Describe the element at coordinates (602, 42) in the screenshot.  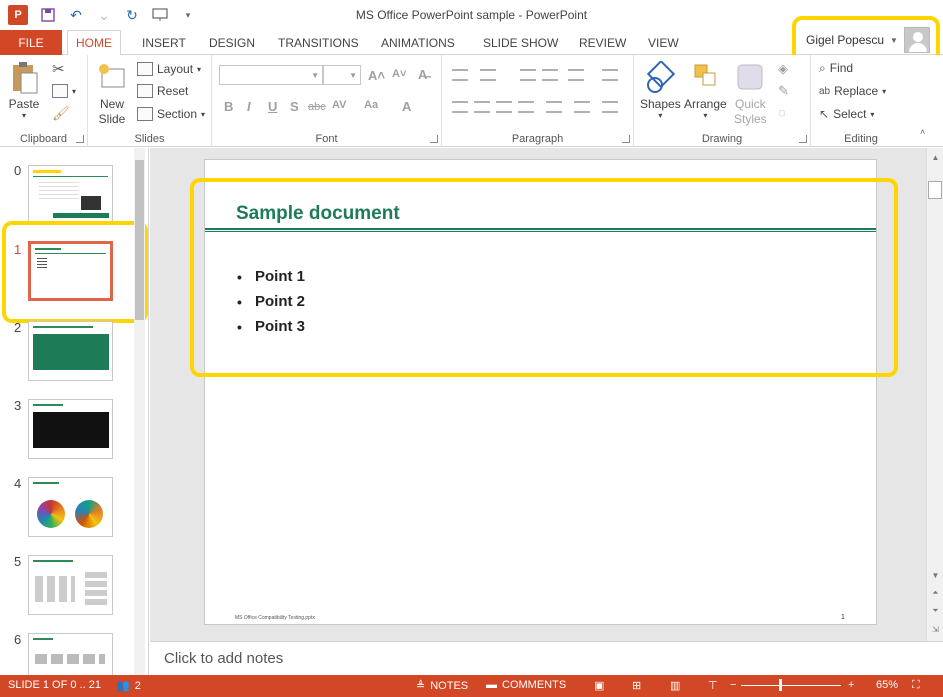
I see `tab-review: REVIEW` at that location.